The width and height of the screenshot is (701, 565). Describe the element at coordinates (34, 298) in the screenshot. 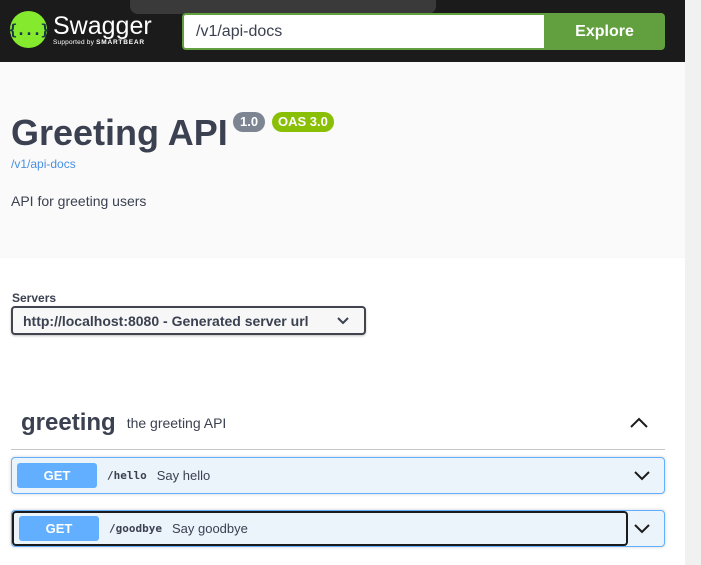

I see `servers-label: Servers` at that location.